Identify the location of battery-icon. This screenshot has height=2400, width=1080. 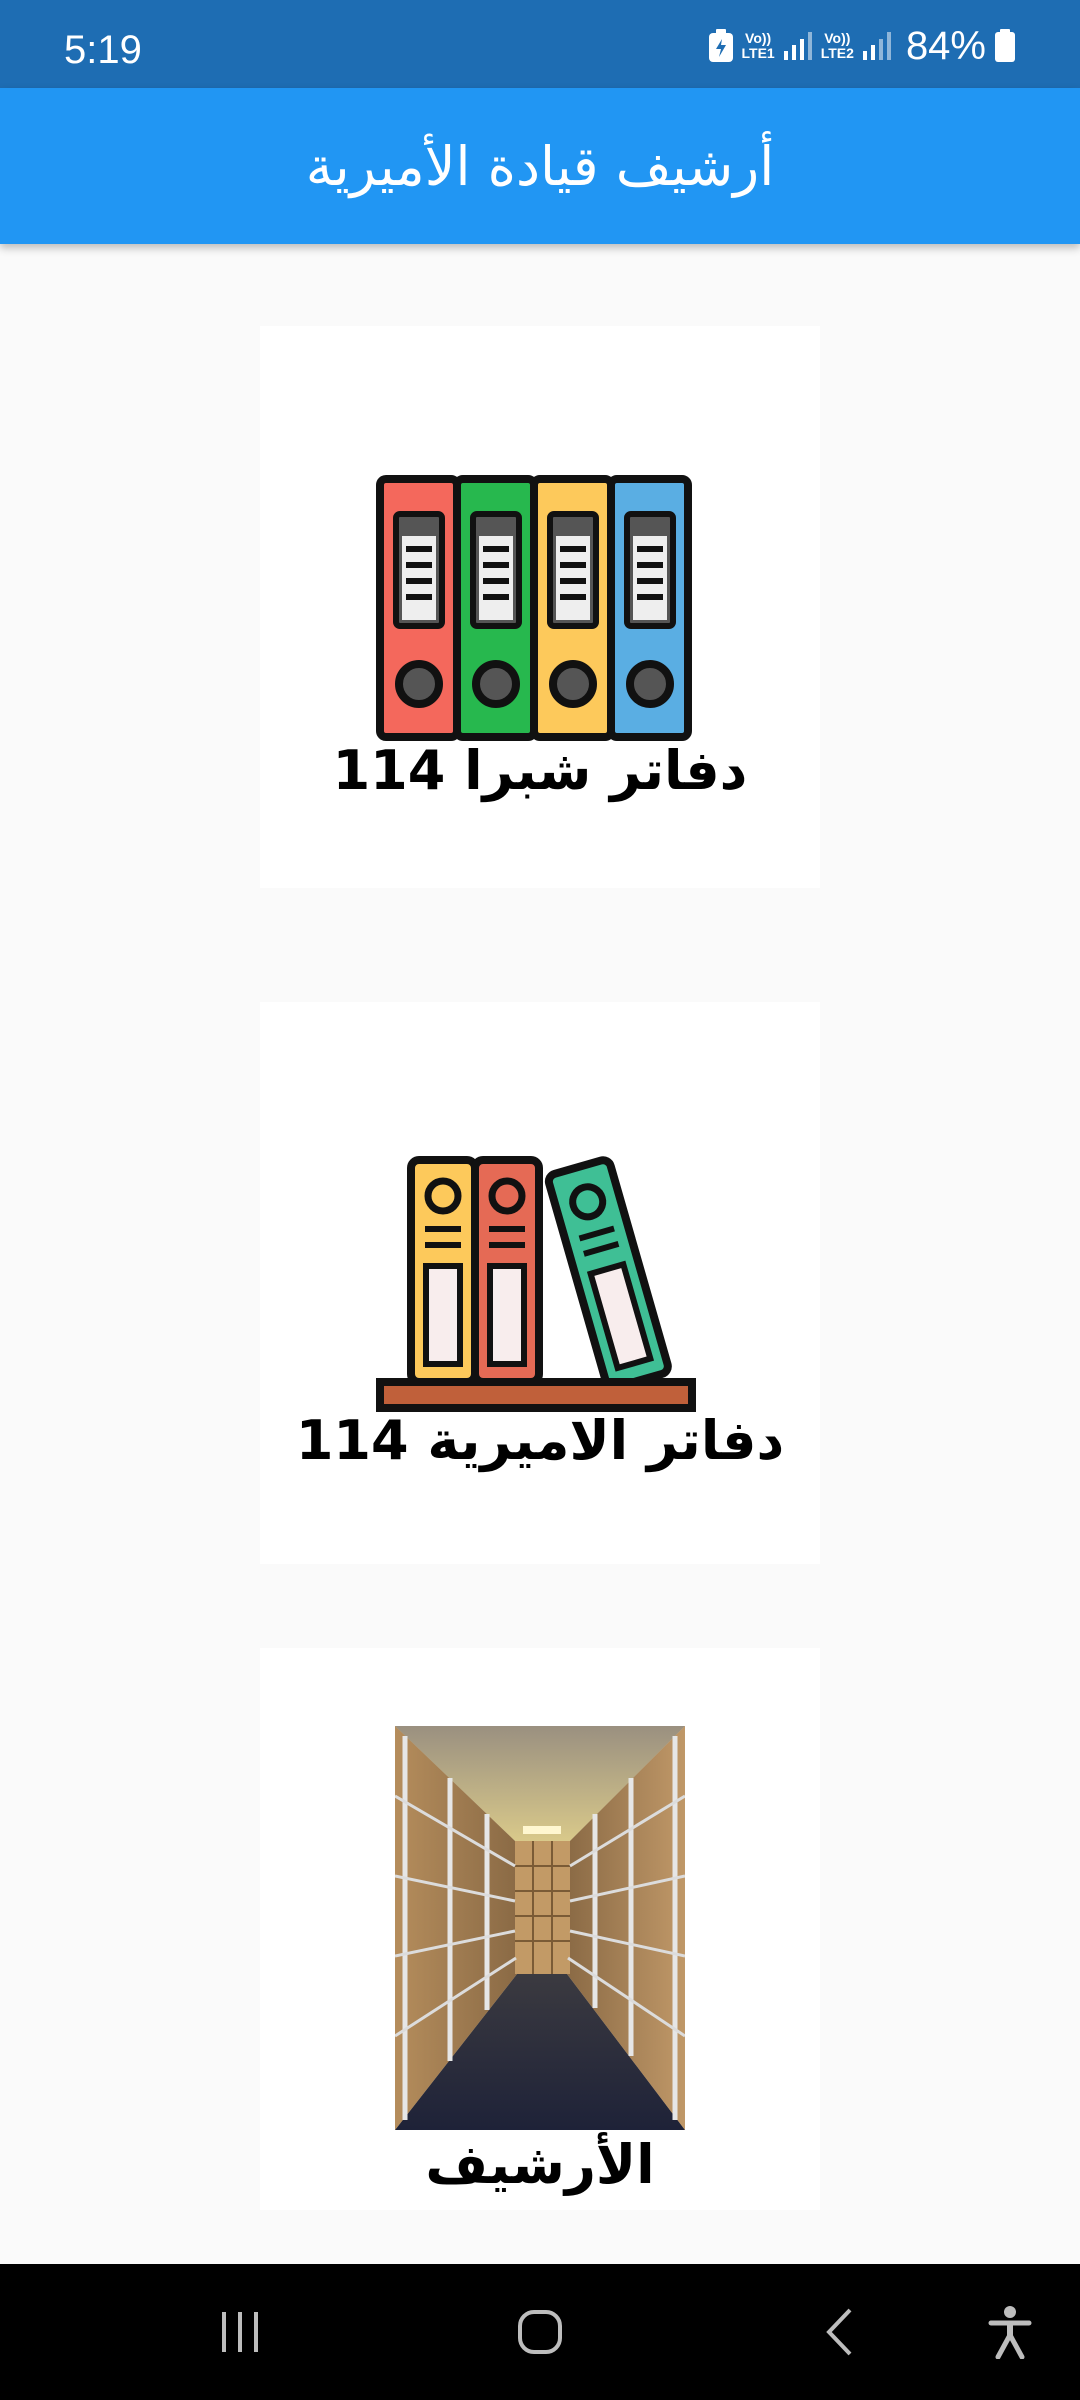
(1005, 45).